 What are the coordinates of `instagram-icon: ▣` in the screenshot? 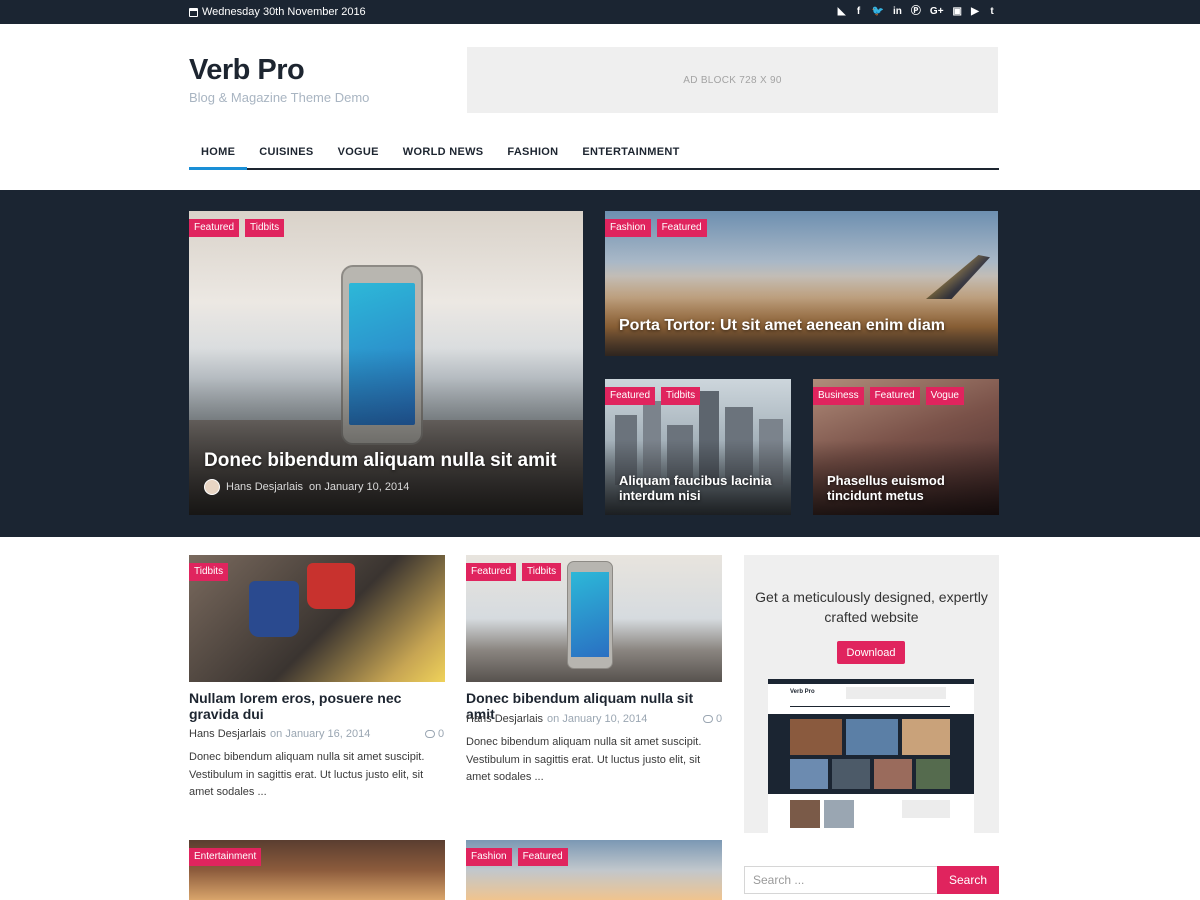 It's located at (957, 12).